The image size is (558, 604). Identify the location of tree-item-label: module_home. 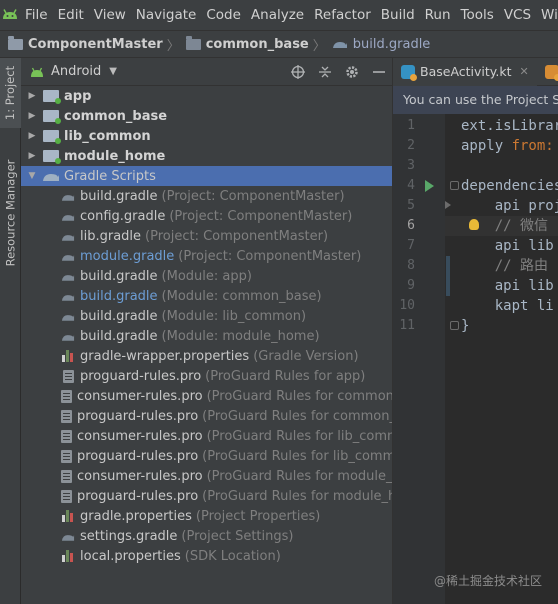
(115, 156).